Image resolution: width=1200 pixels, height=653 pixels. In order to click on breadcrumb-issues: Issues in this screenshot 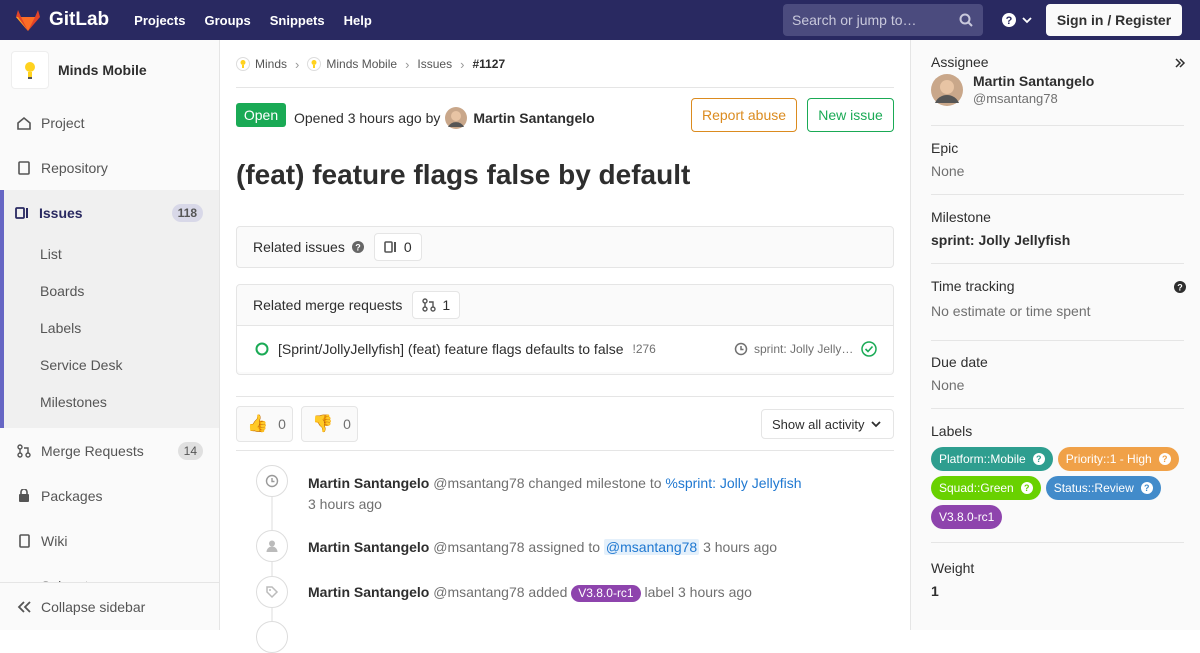, I will do `click(434, 64)`.